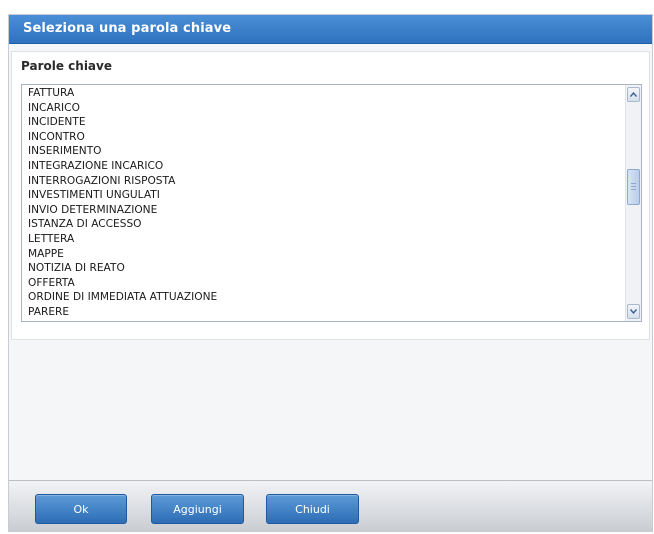 This screenshot has width=654, height=534. I want to click on list-item: ORDINE DI IMMEDIATA ATTUAZIONE, so click(327, 297).